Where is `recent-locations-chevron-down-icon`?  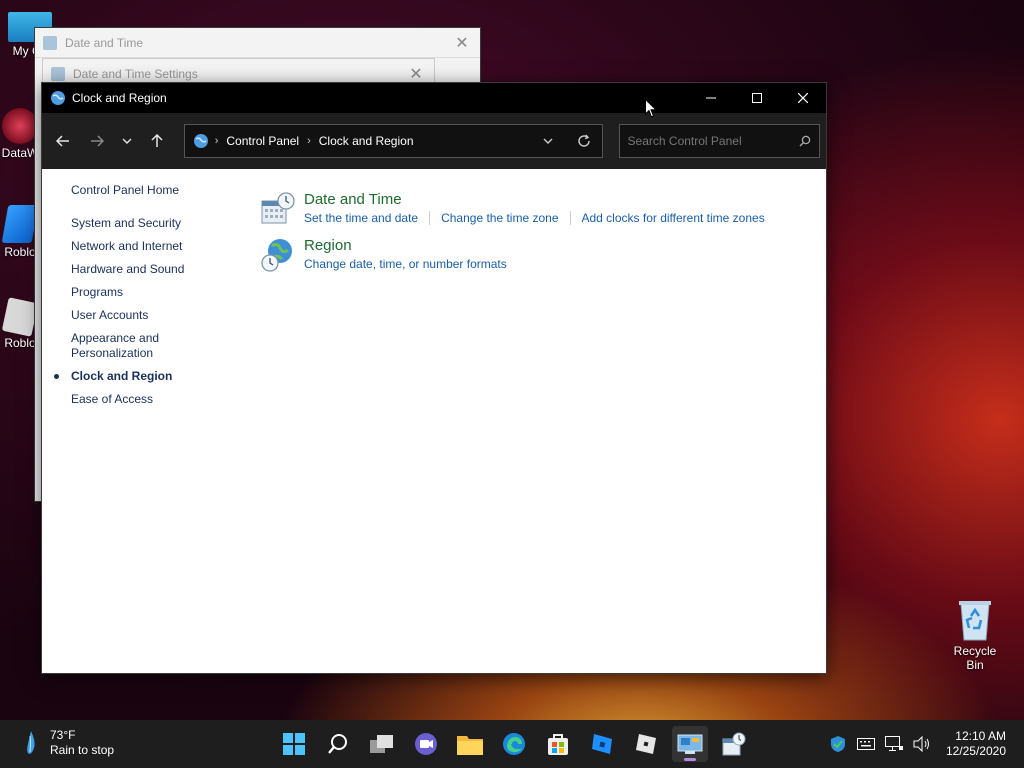 recent-locations-chevron-down-icon is located at coordinates (127, 141).